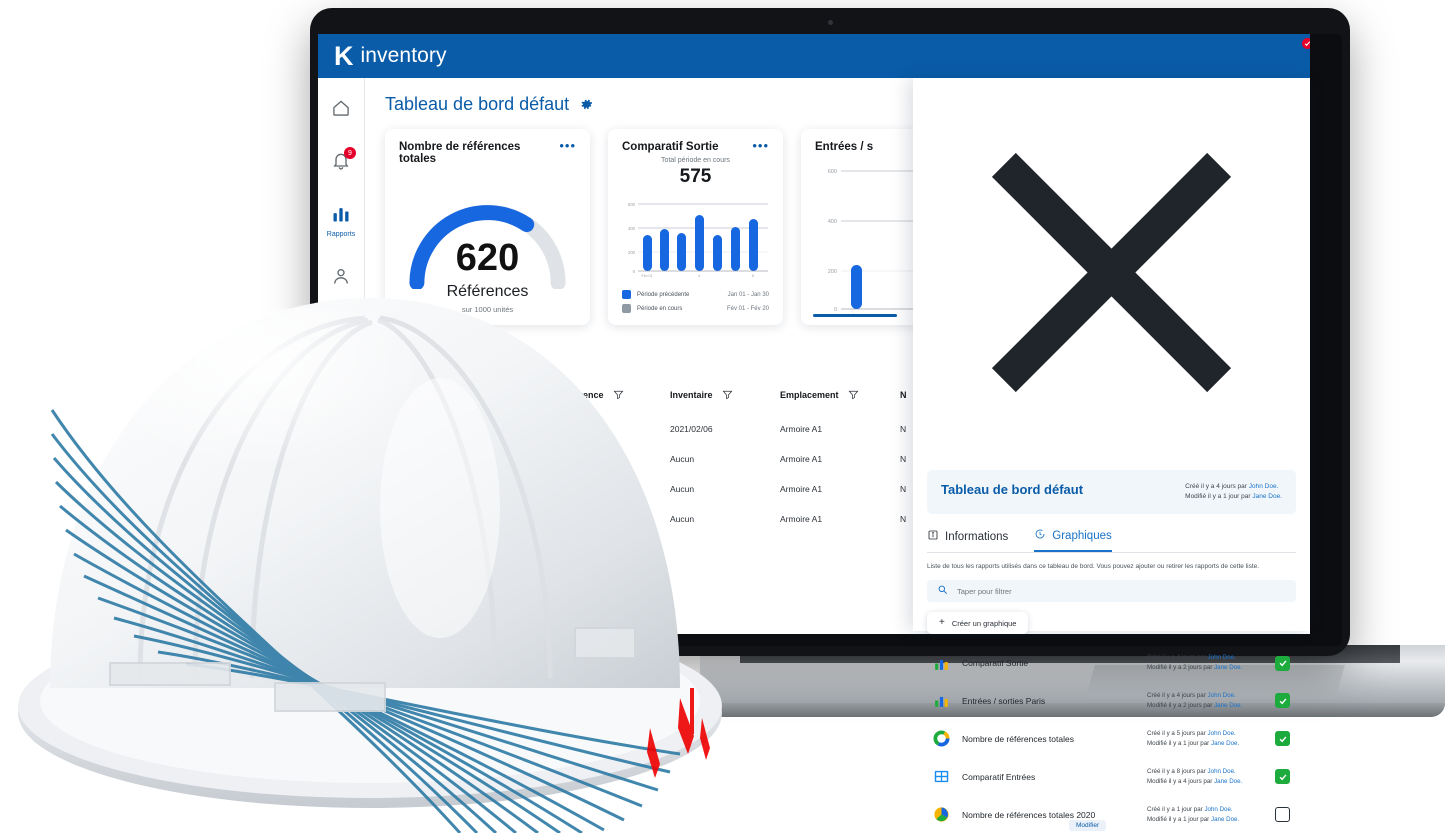 The width and height of the screenshot is (1445, 833). Describe the element at coordinates (695, 294) in the screenshot. I see `legend-item: Période précédente Jan 01 - Jan 30` at that location.